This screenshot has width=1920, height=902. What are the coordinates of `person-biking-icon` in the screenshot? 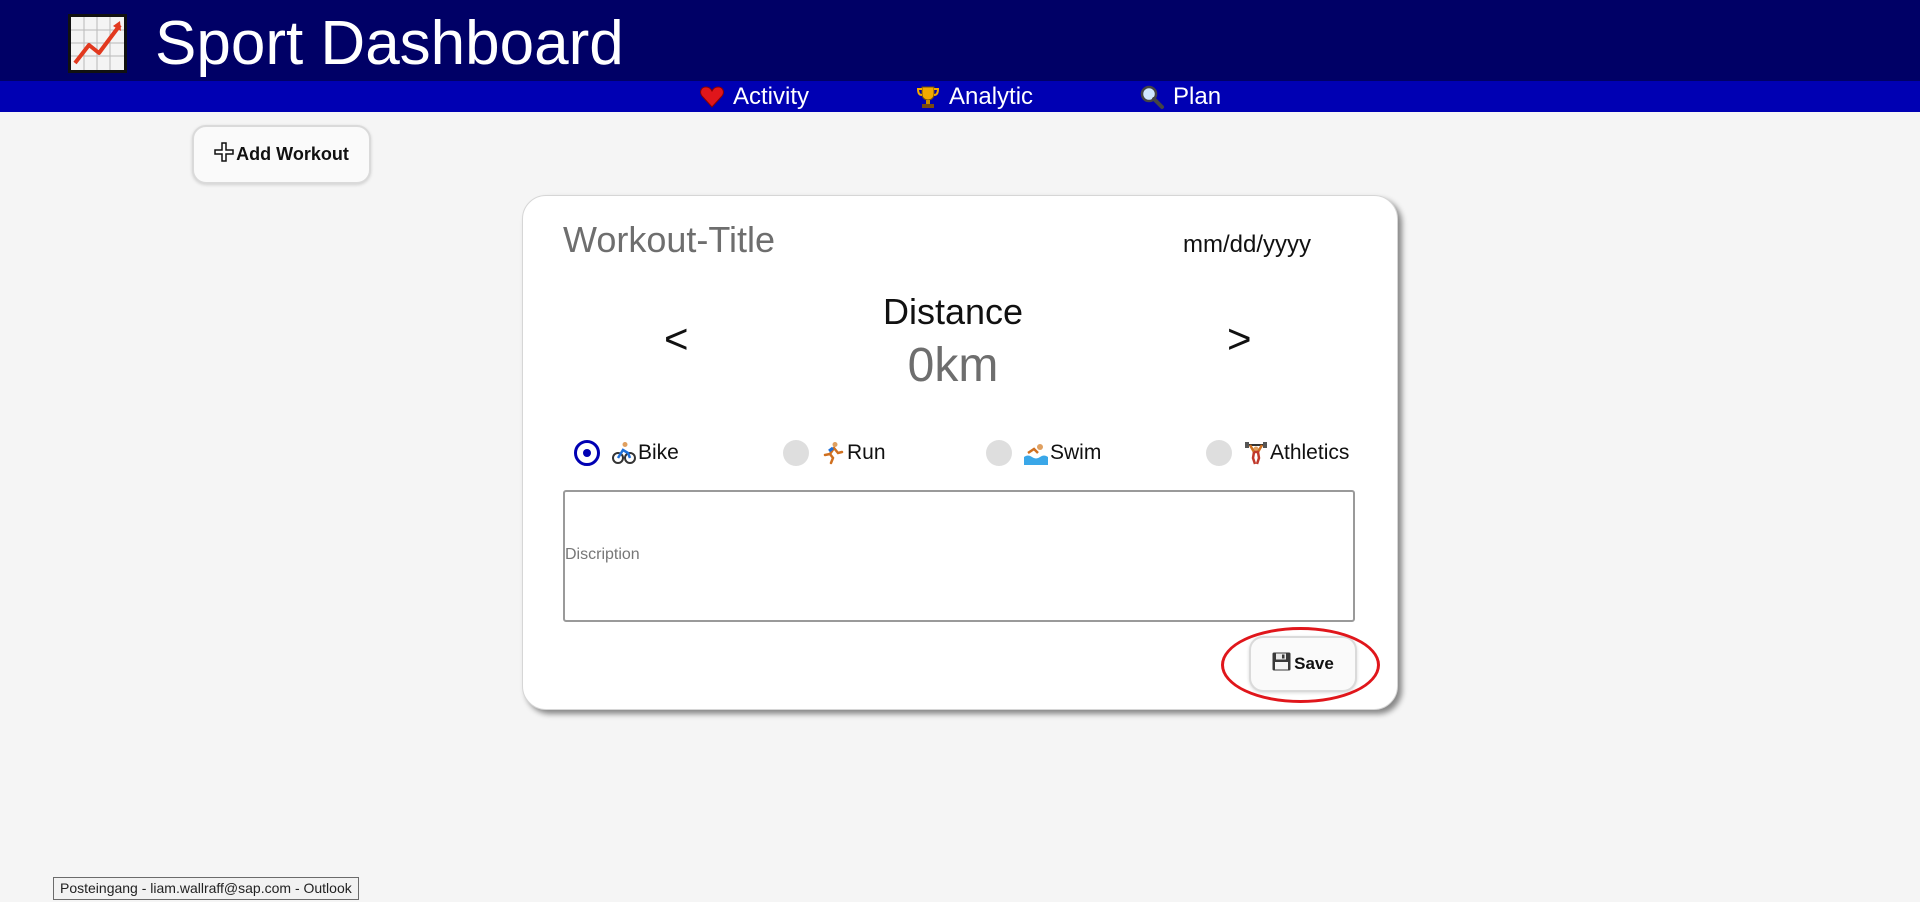 It's located at (624, 453).